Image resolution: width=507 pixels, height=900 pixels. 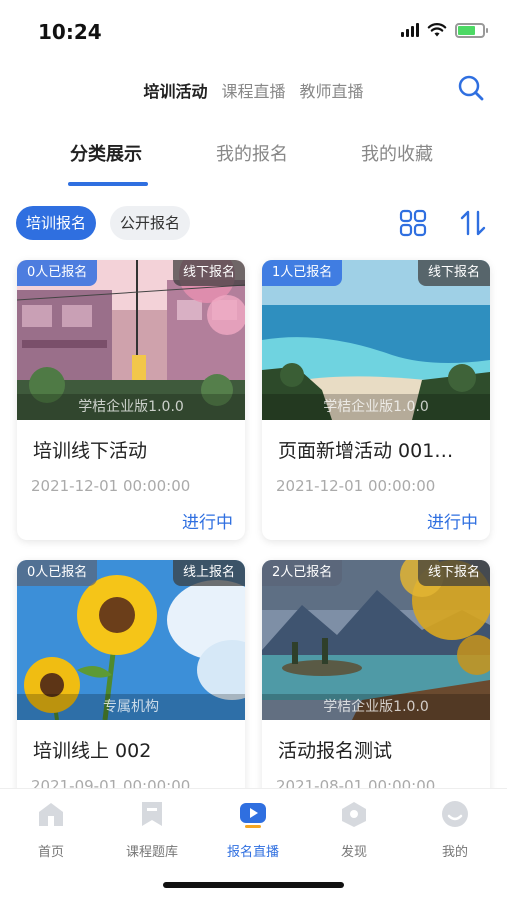 I want to click on sub-tabs: 分类展示 我的报名 我的收藏, so click(x=253, y=165).